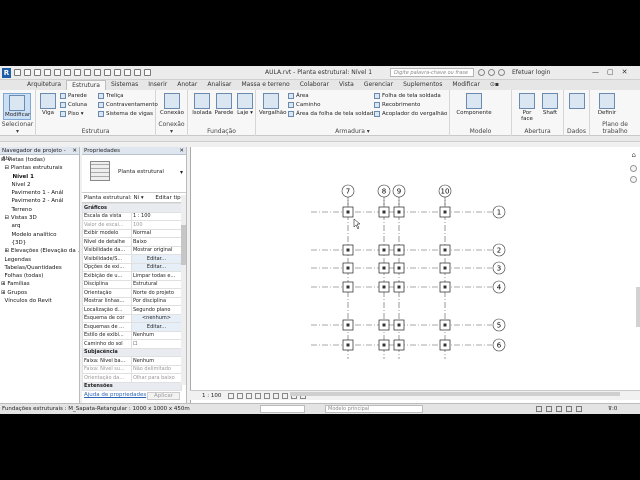 The image size is (640, 480). What do you see at coordinates (156, 250) in the screenshot?
I see `prop-value: Mostrar original` at bounding box center [156, 250].